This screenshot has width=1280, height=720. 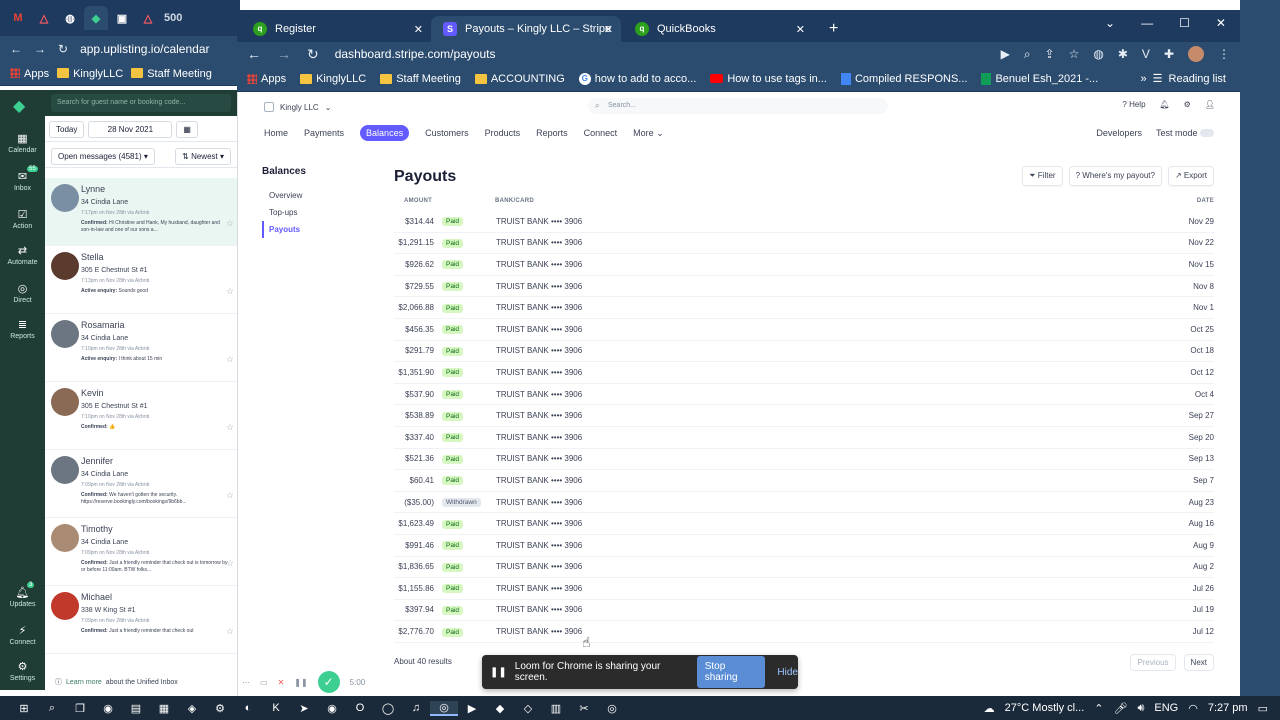 What do you see at coordinates (304, 708) in the screenshot?
I see `telegram-icon: ➤` at bounding box center [304, 708].